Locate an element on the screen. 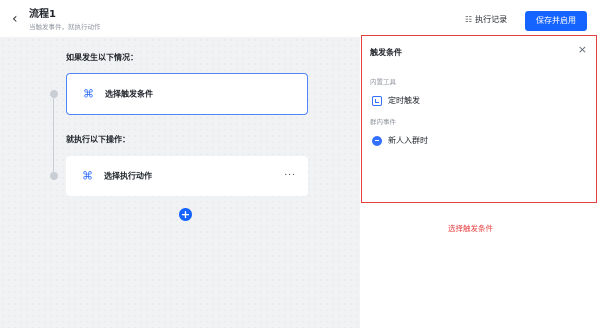 This screenshot has width=600, height=328. member-join-icon is located at coordinates (377, 140).